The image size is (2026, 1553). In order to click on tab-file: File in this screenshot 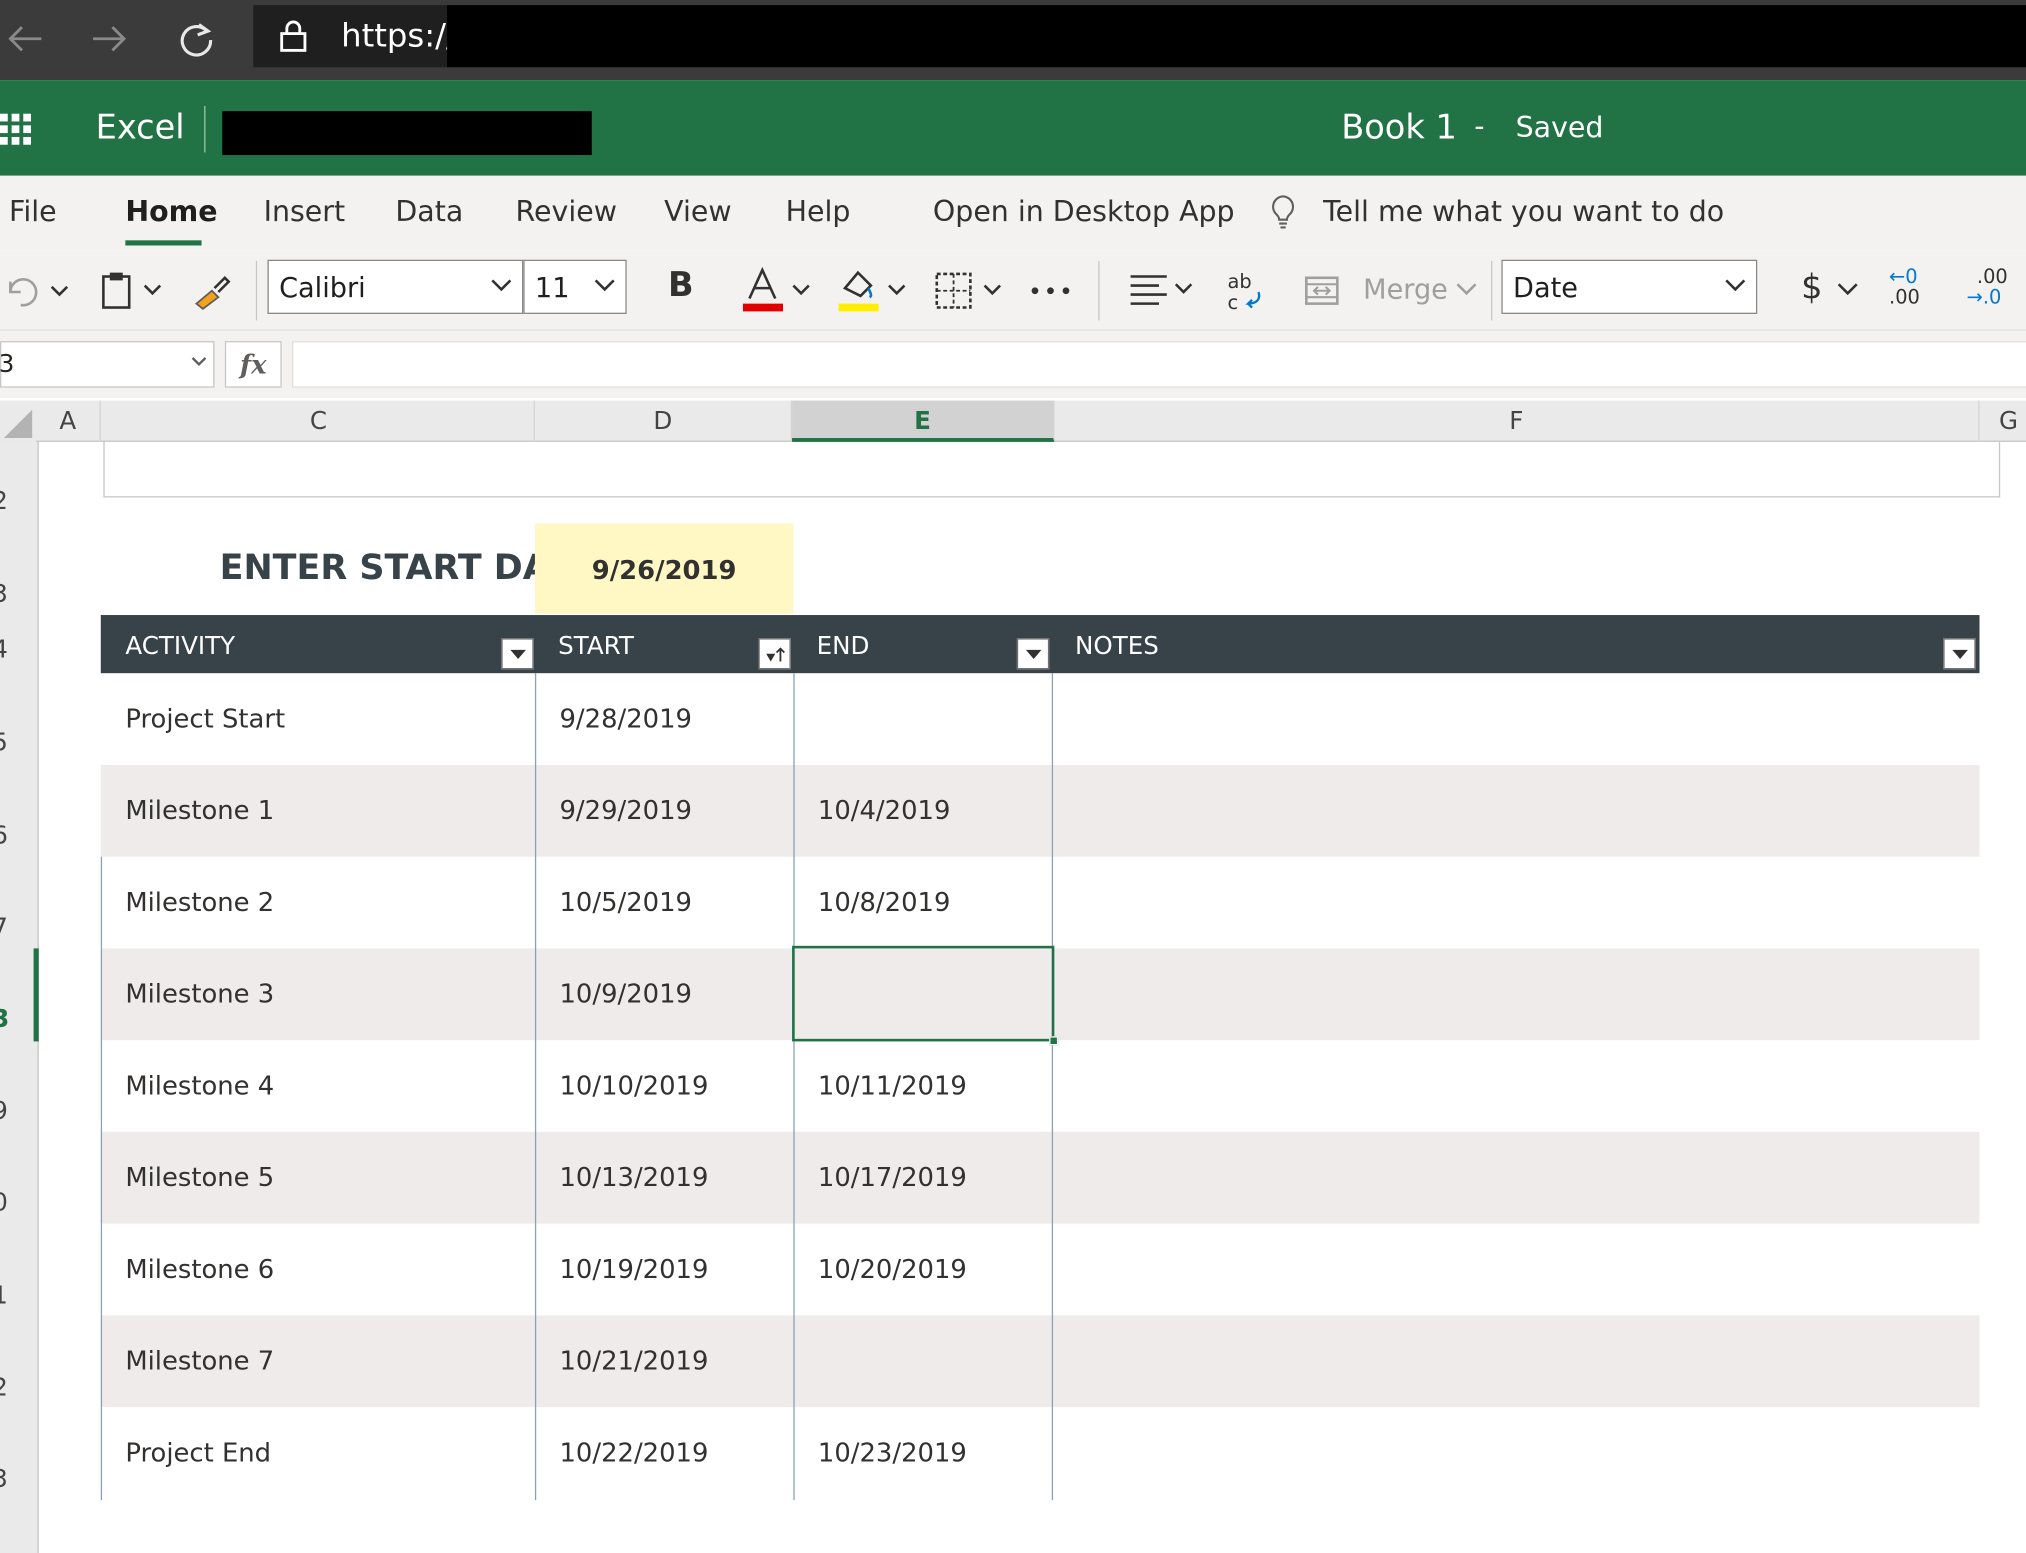, I will do `click(33, 212)`.